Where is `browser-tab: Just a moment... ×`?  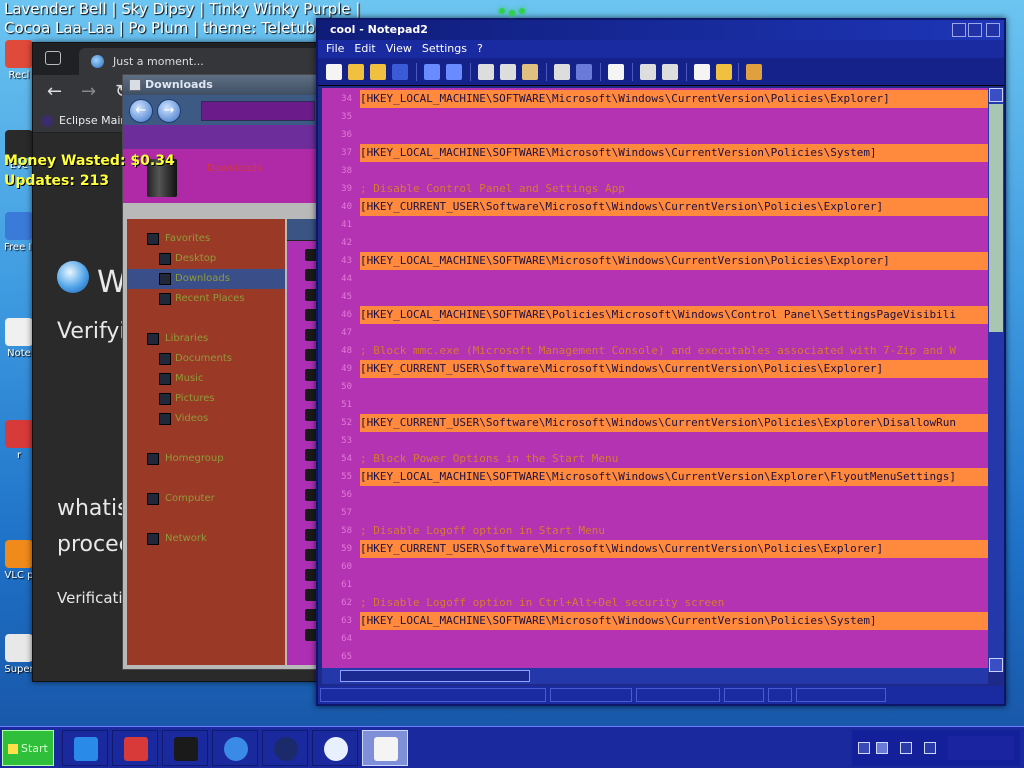 browser-tab: Just a moment... × is located at coordinates (207, 61).